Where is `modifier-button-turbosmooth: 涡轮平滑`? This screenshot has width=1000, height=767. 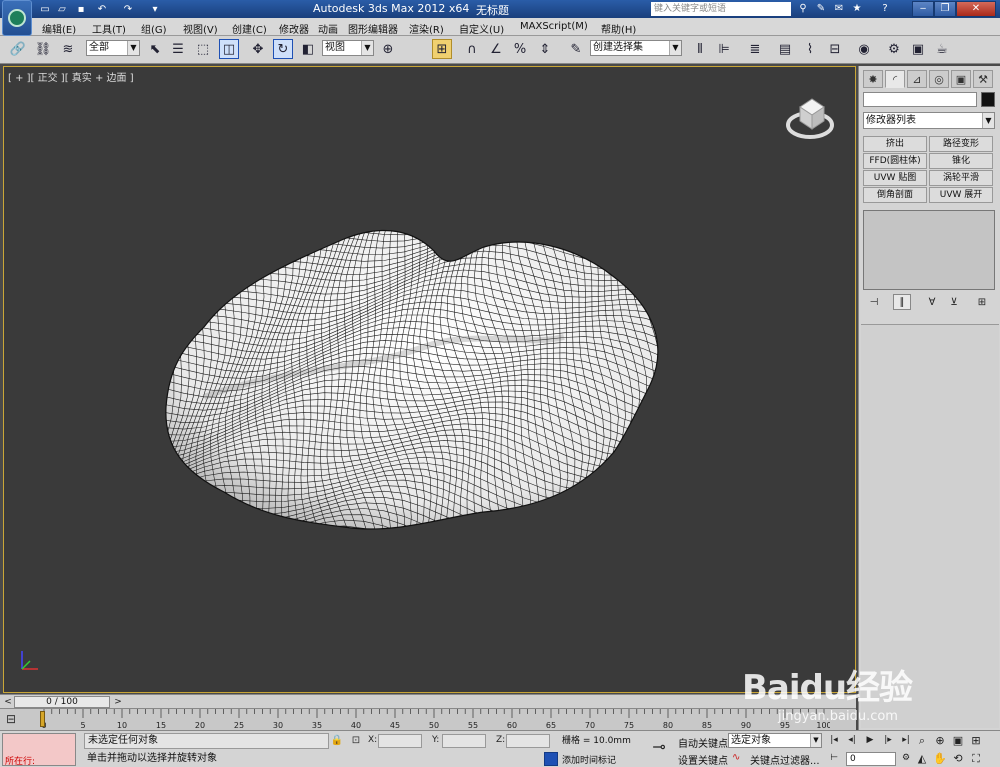
modifier-button-turbosmooth: 涡轮平滑 is located at coordinates (961, 178).